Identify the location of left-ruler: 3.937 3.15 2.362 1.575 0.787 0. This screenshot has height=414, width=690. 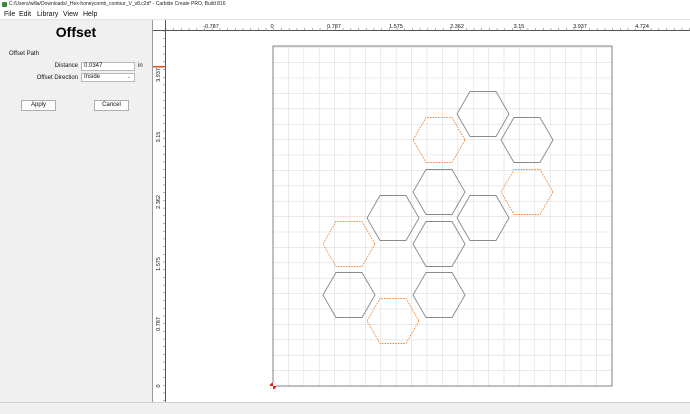
(159, 216).